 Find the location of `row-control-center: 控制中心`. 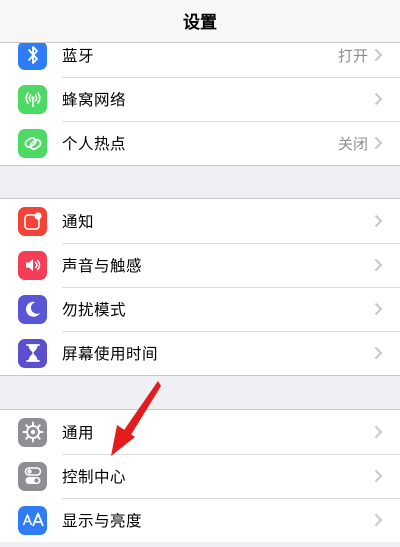

row-control-center: 控制中心 is located at coordinates (200, 476).